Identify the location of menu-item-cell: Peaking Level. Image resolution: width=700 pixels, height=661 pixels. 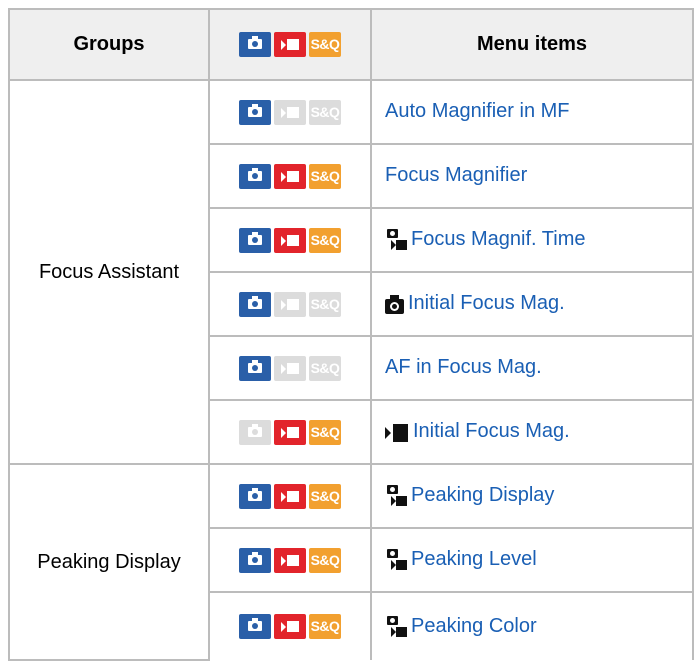
(532, 560).